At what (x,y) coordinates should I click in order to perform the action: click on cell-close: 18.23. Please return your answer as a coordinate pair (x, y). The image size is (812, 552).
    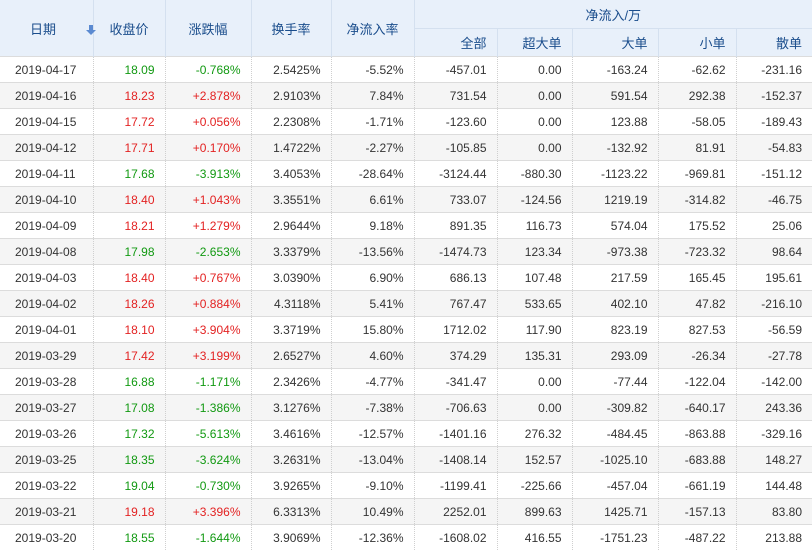
    Looking at the image, I should click on (128, 95).